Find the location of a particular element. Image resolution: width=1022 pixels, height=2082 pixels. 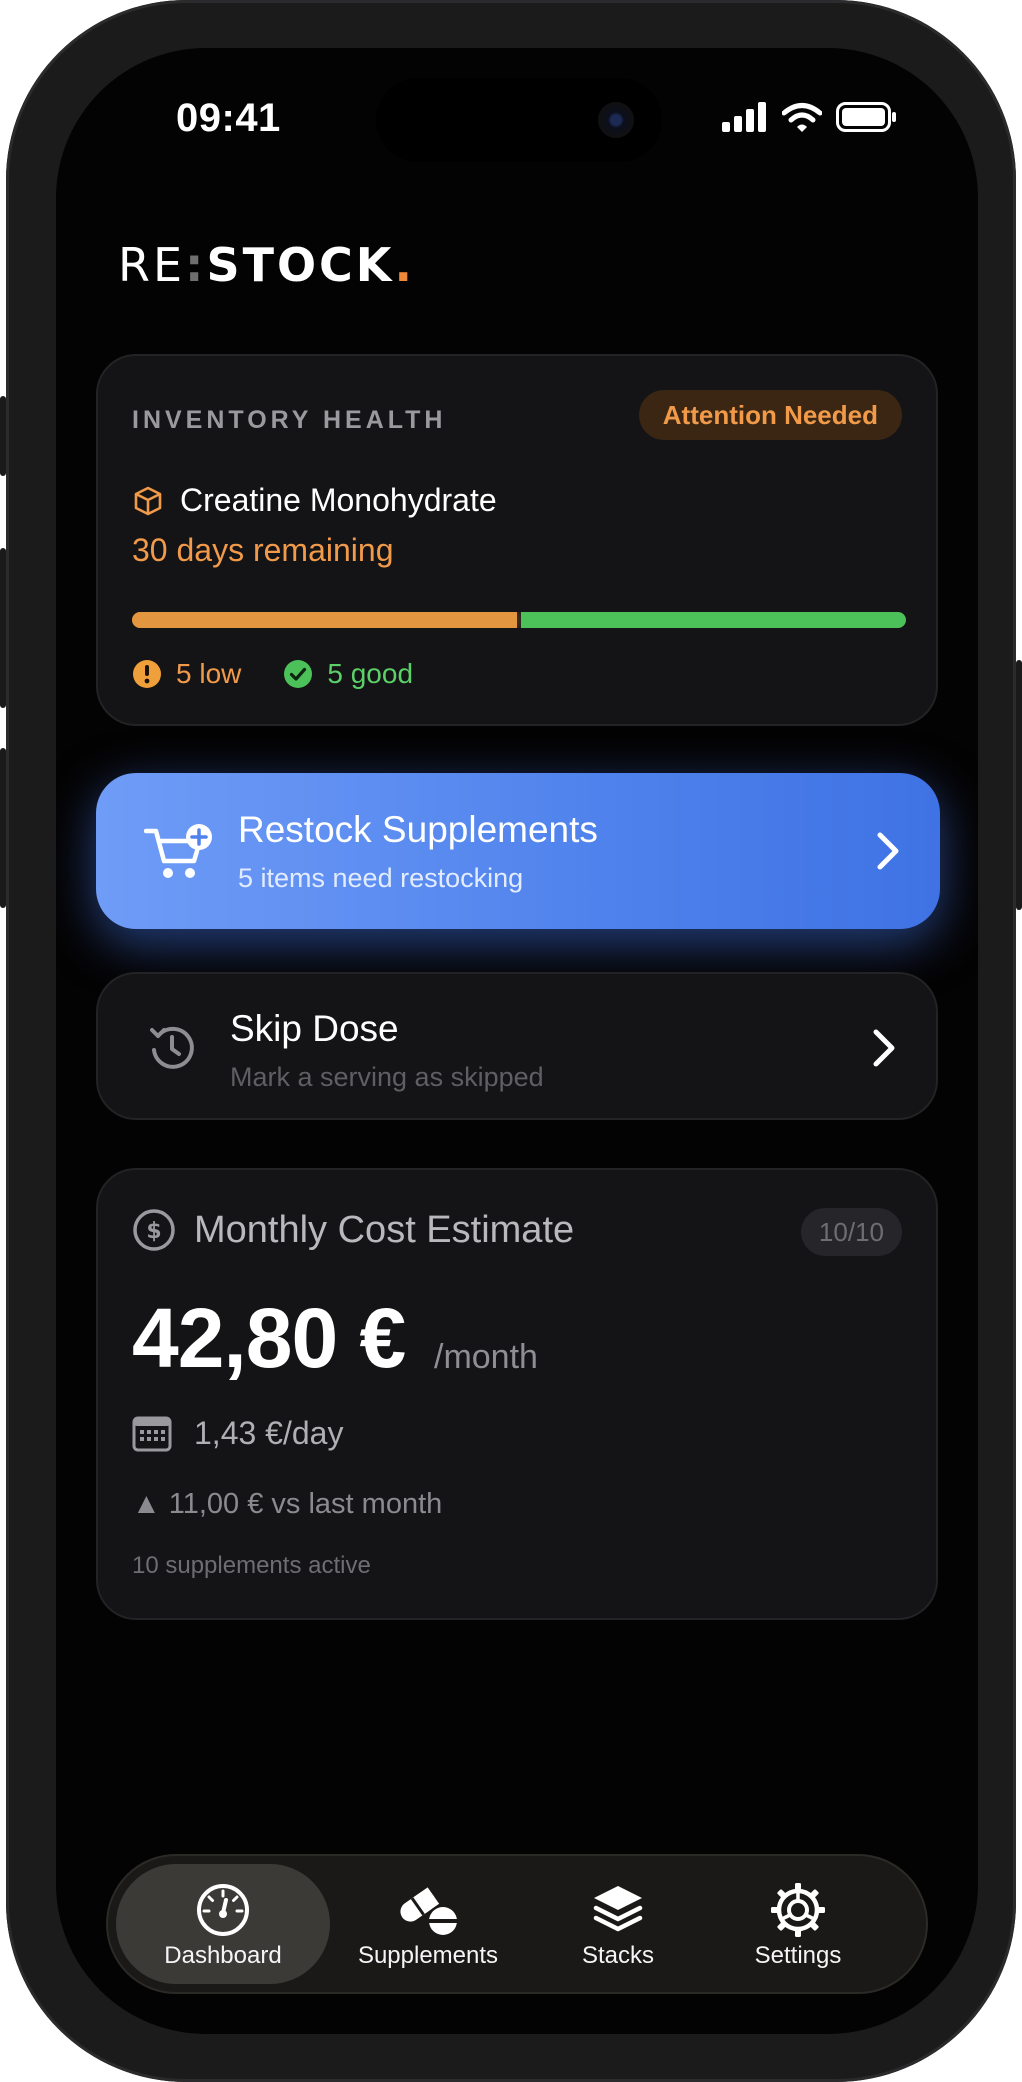

cost-header: $ Monthly Cost Estimate is located at coordinates (353, 1230).